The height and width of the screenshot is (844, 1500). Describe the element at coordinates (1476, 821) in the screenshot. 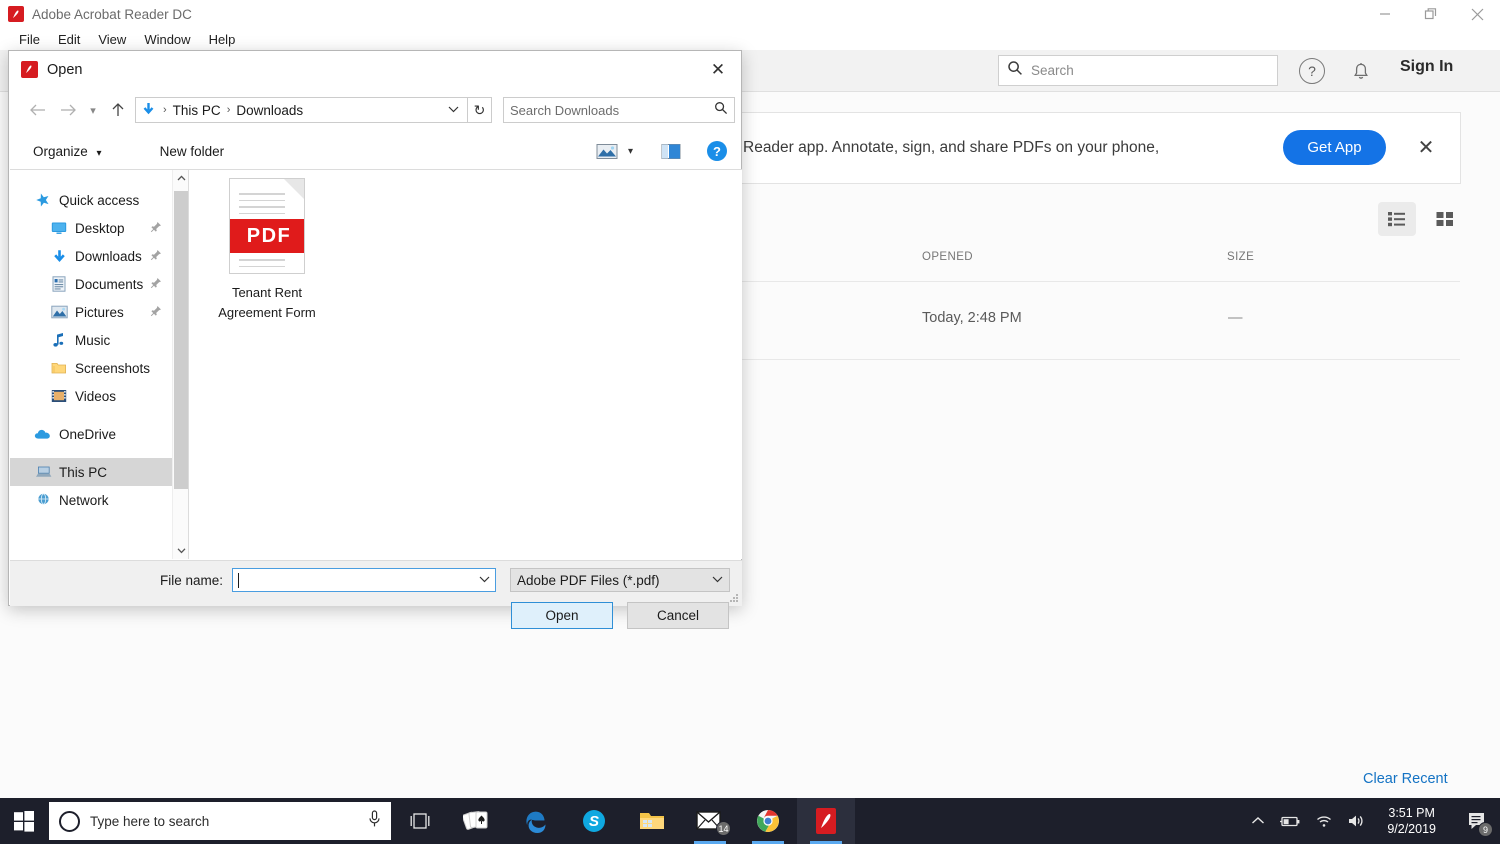

I see `action-center-icon: 9` at that location.